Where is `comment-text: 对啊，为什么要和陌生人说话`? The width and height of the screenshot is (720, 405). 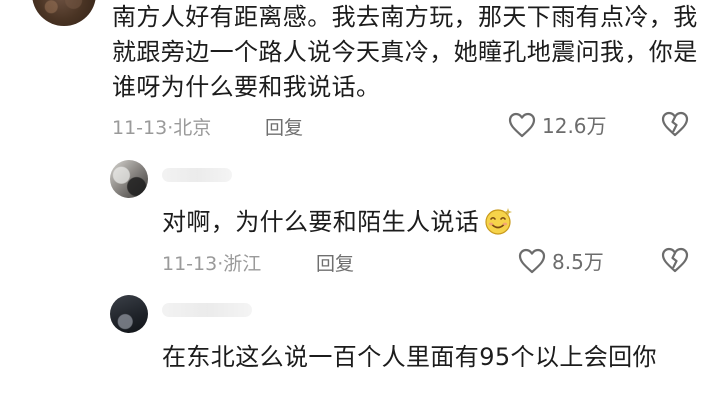 comment-text: 对啊，为什么要和陌生人说话 is located at coordinates (422, 222).